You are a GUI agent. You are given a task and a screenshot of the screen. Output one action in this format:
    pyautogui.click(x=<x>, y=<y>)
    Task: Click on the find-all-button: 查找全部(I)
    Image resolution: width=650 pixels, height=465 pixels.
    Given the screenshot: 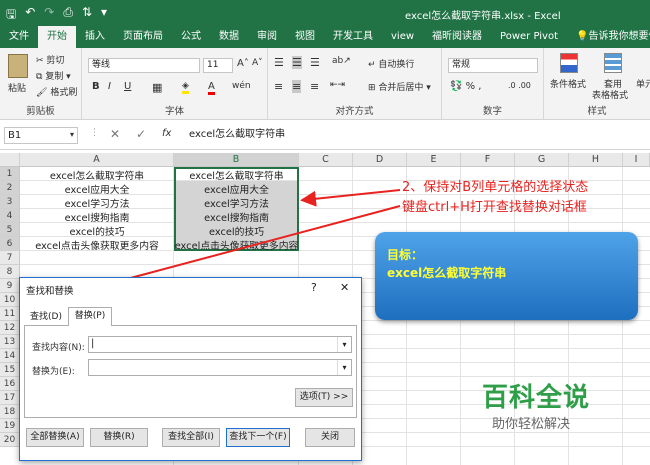 What is the action you would take?
    pyautogui.click(x=191, y=437)
    